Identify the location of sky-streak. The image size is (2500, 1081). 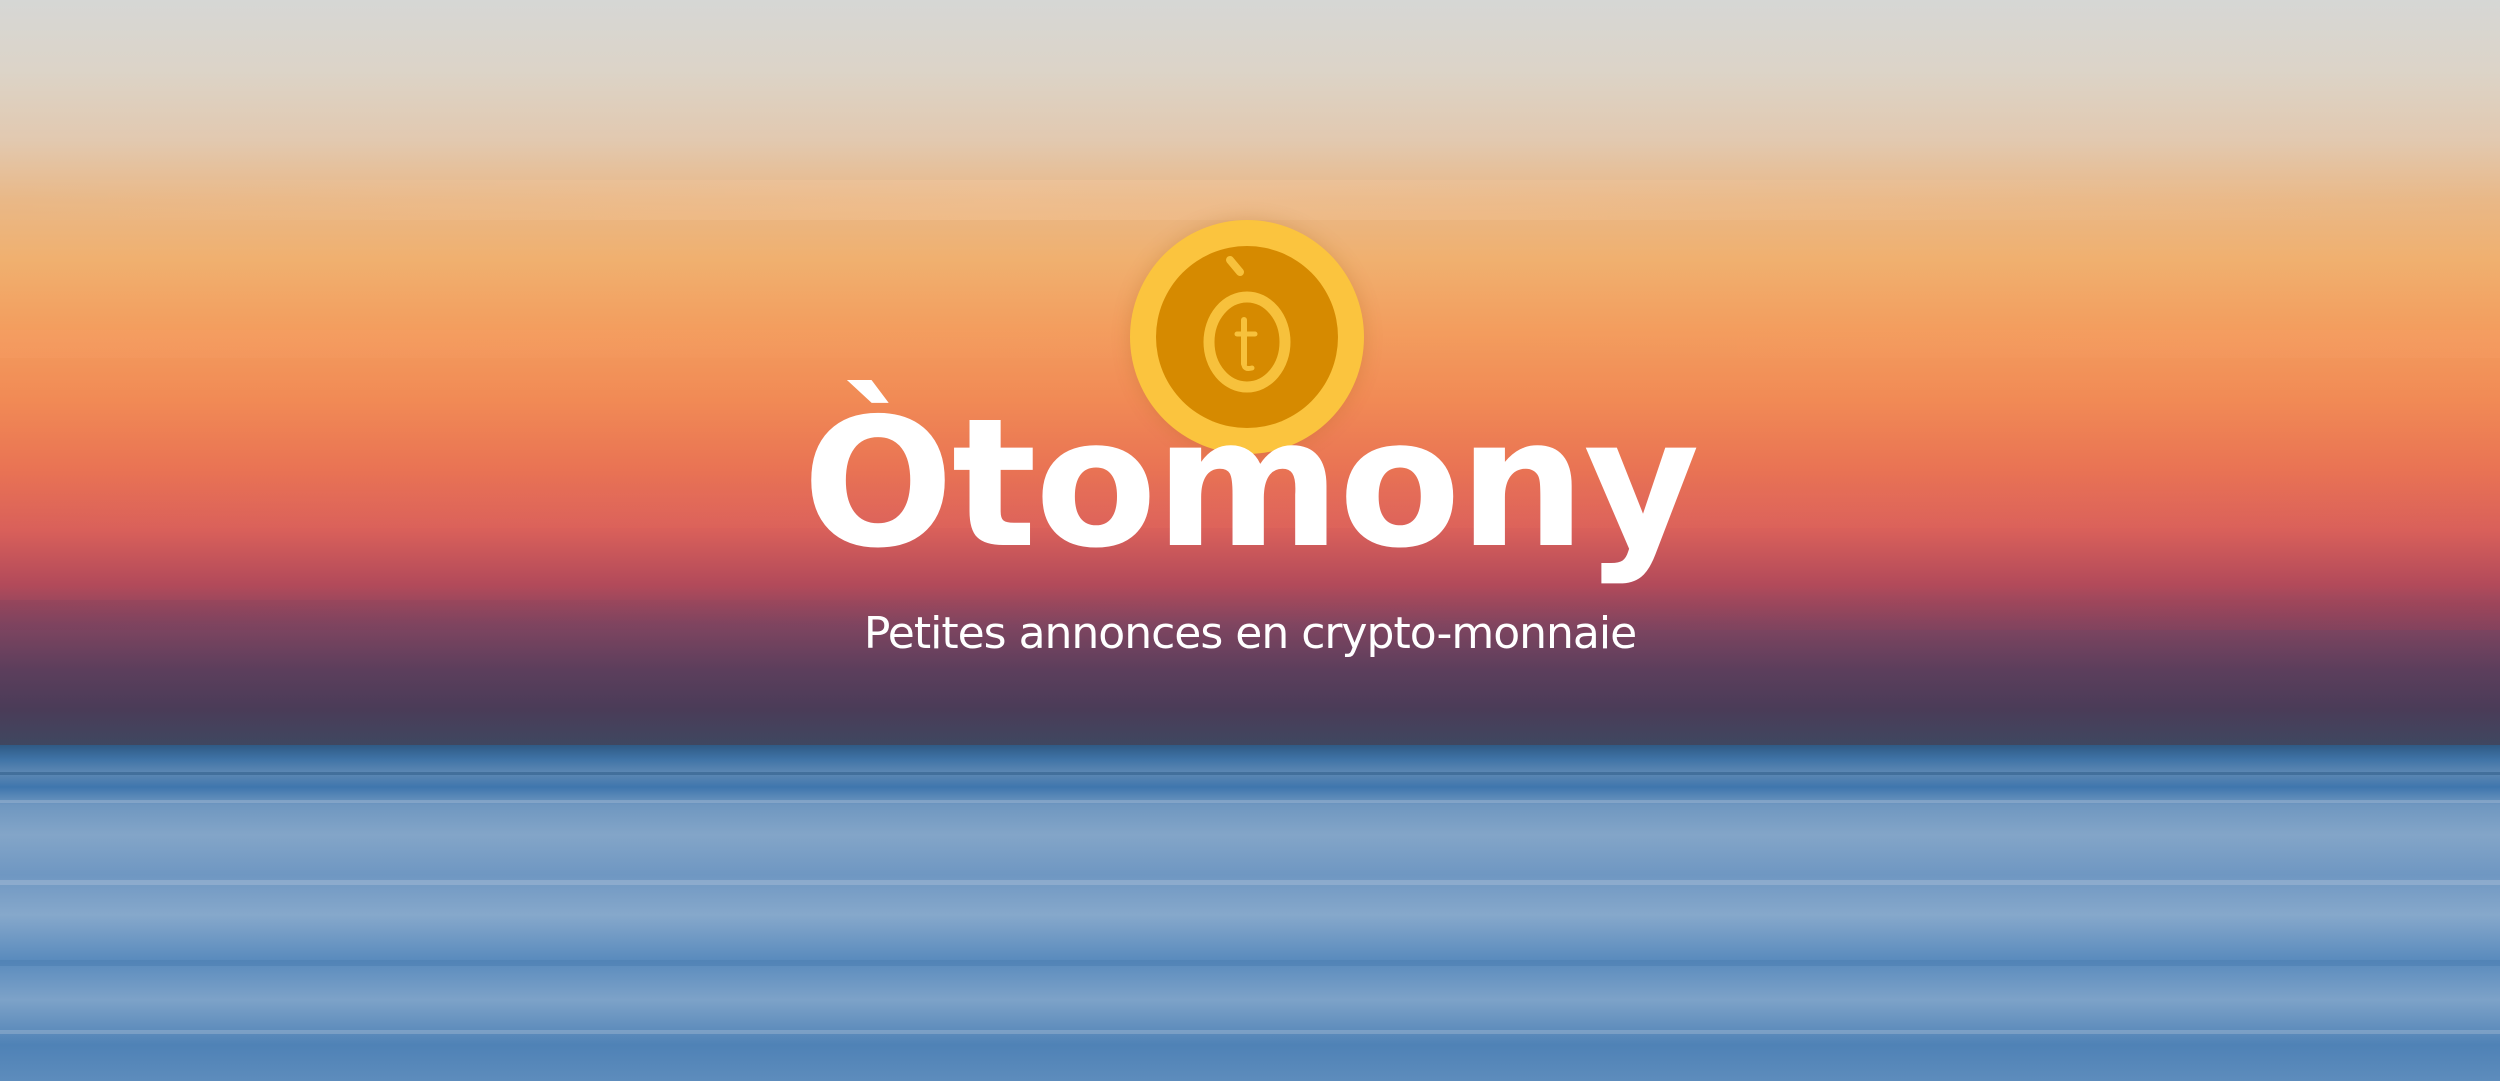
(1250, 200).